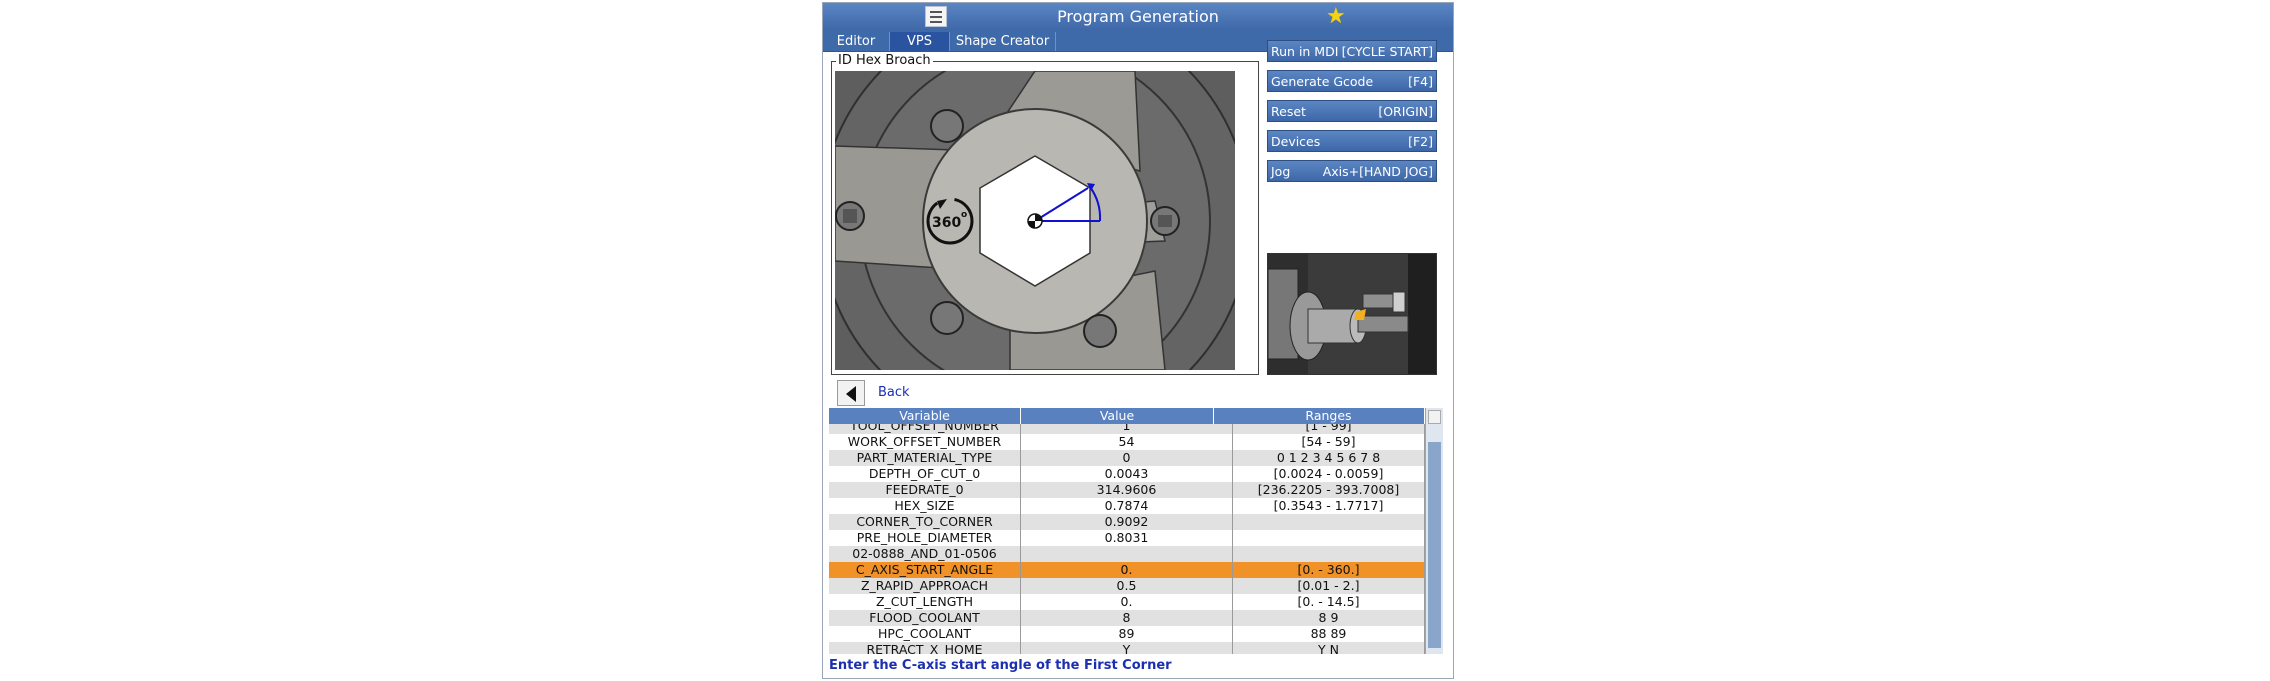 This screenshot has height=681, width=2270. What do you see at coordinates (1329, 474) in the screenshot?
I see `cell-ranges: [0.0024 - 0.0059]` at bounding box center [1329, 474].